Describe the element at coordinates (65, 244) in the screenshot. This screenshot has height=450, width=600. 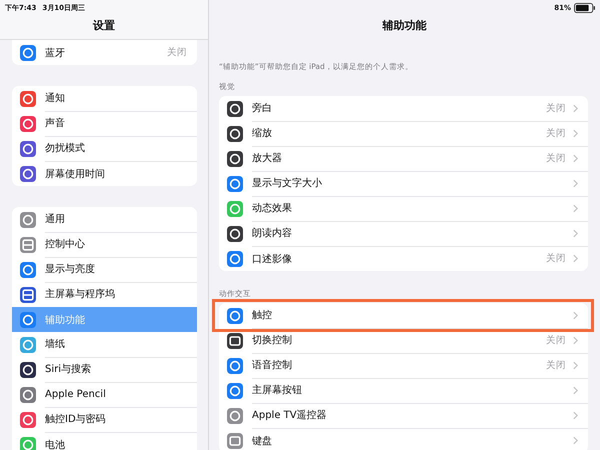
I see `item-label: 控制中心` at that location.